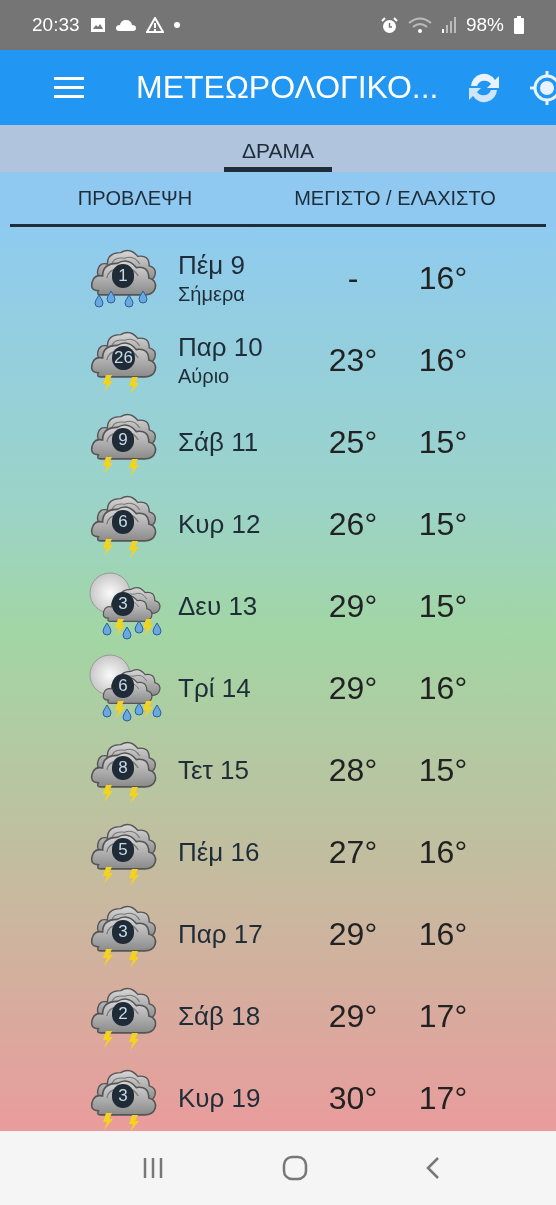 The width and height of the screenshot is (556, 1205). Describe the element at coordinates (353, 1098) in the screenshot. I see `max-temperature: 30°` at that location.